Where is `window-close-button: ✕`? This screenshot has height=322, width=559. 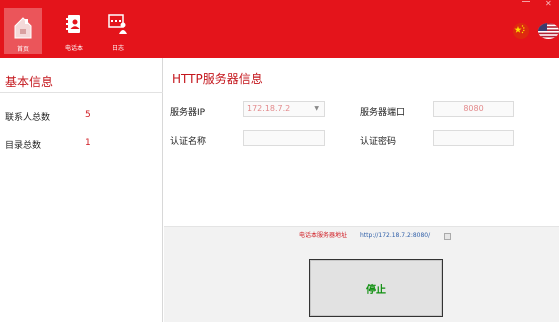
window-close-button: ✕ is located at coordinates (548, 4).